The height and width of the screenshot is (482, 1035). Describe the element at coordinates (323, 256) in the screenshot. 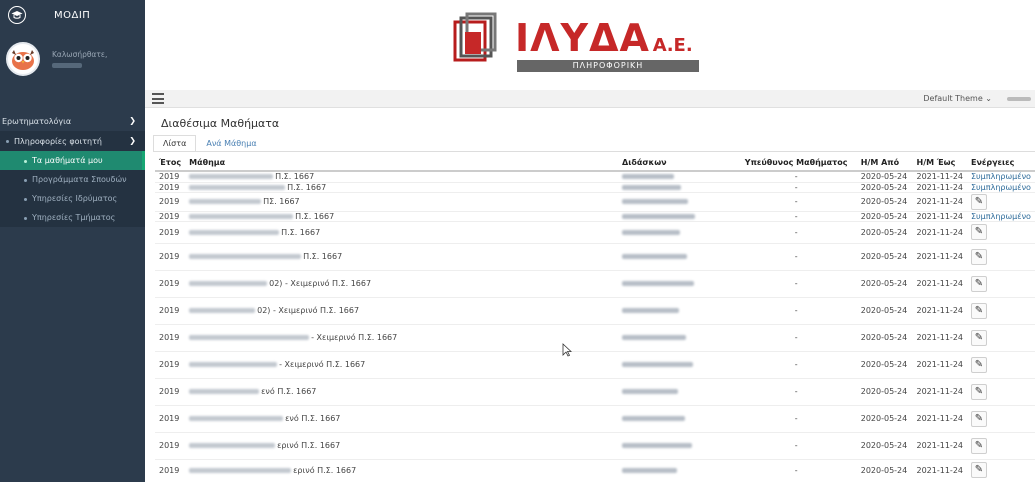

I see `course-name-suffix: Π.Σ. 1667` at that location.